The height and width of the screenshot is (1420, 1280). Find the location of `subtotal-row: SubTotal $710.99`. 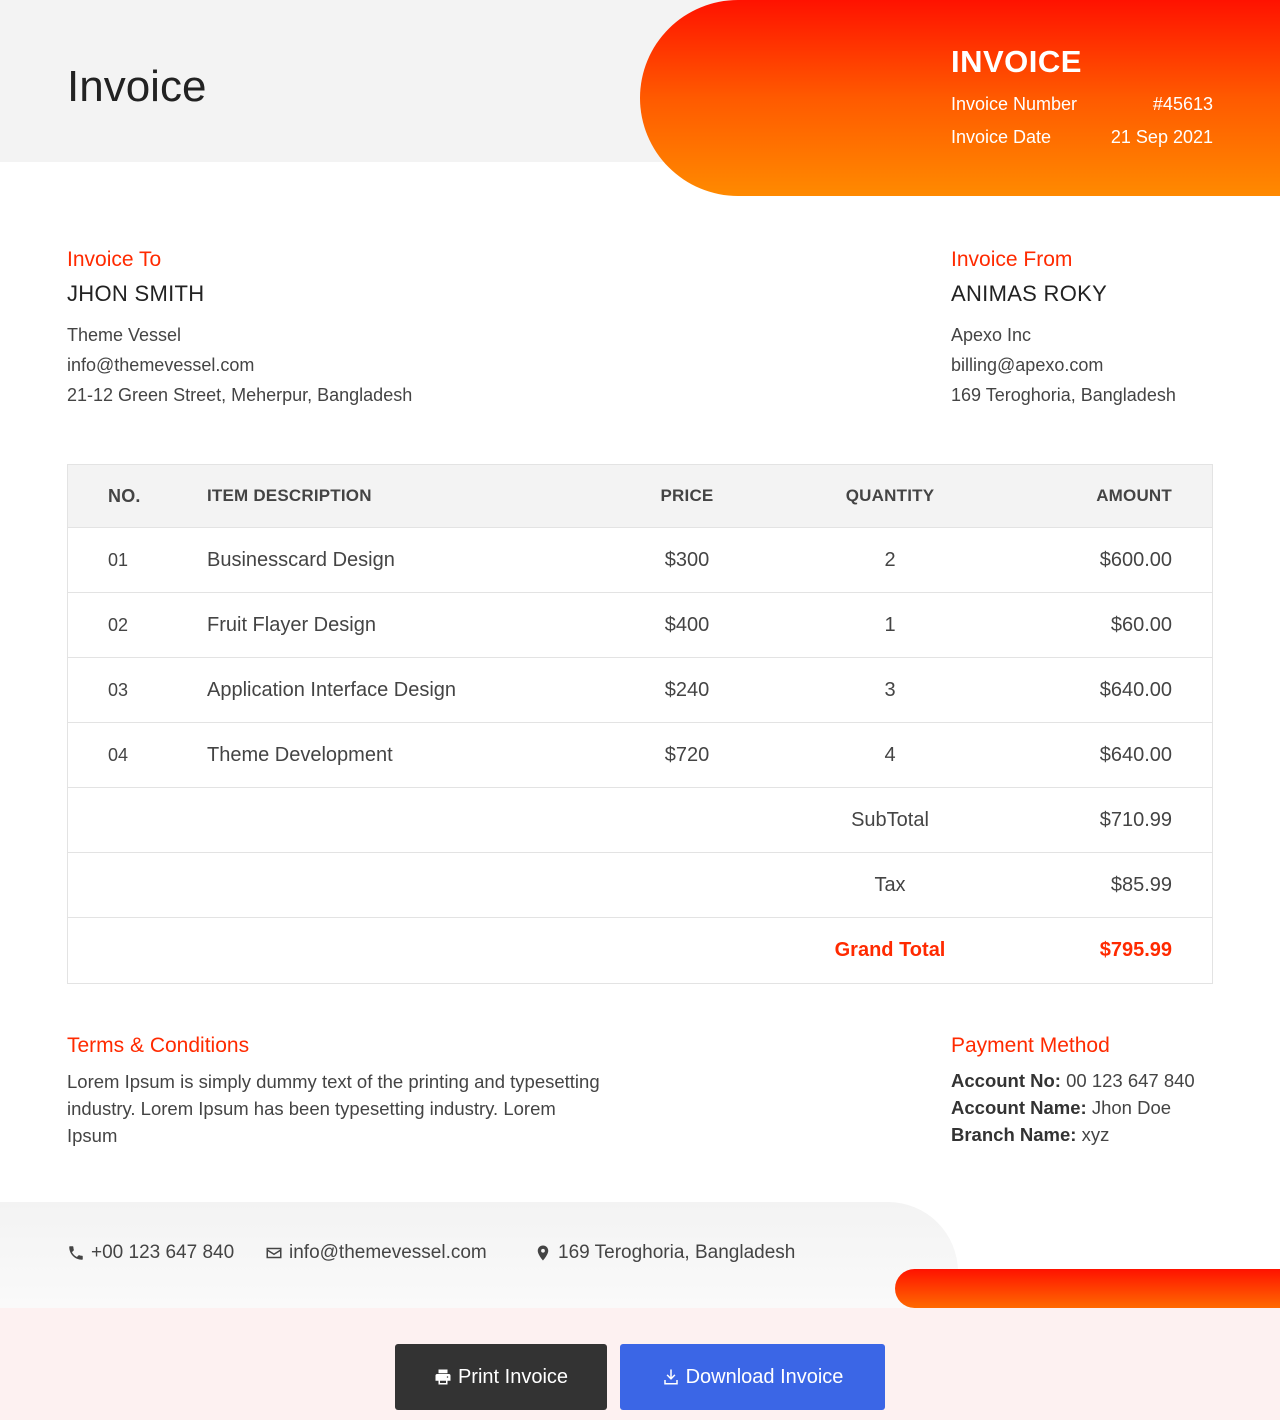

subtotal-row: SubTotal $710.99 is located at coordinates (640, 820).